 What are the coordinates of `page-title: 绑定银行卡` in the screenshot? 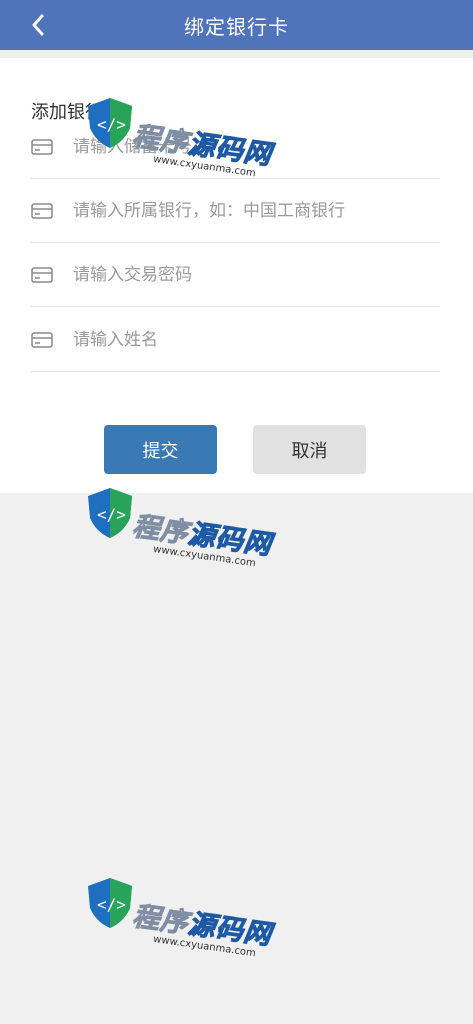 It's located at (236, 26).